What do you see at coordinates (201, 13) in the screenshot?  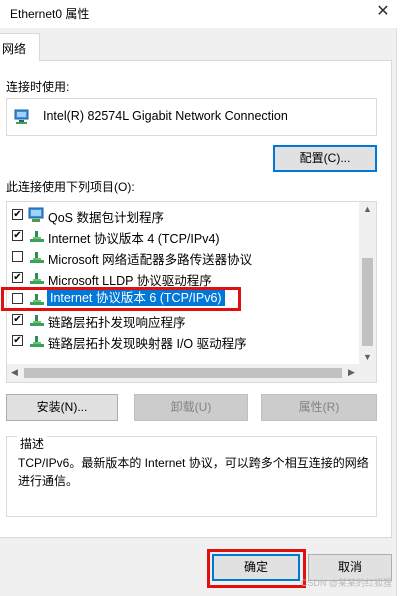 I see `title-bar: Ethernet0 属性 ✕` at bounding box center [201, 13].